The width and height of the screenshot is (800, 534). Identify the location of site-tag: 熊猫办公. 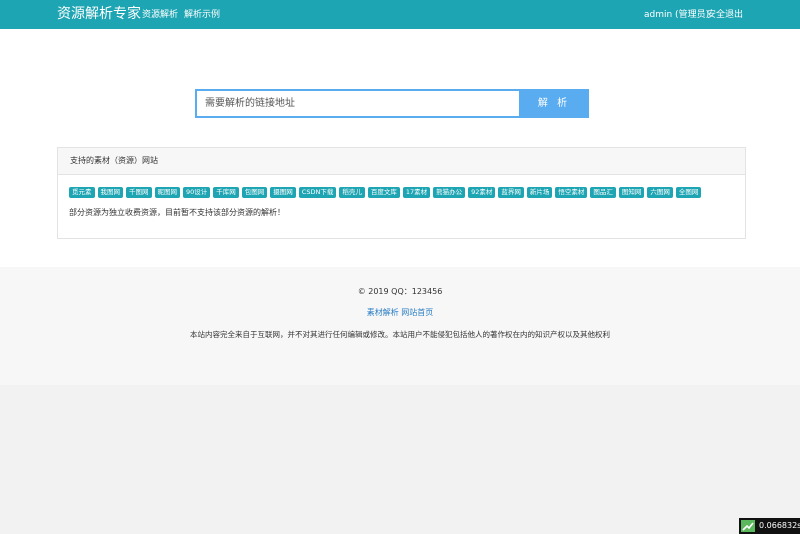
(449, 192).